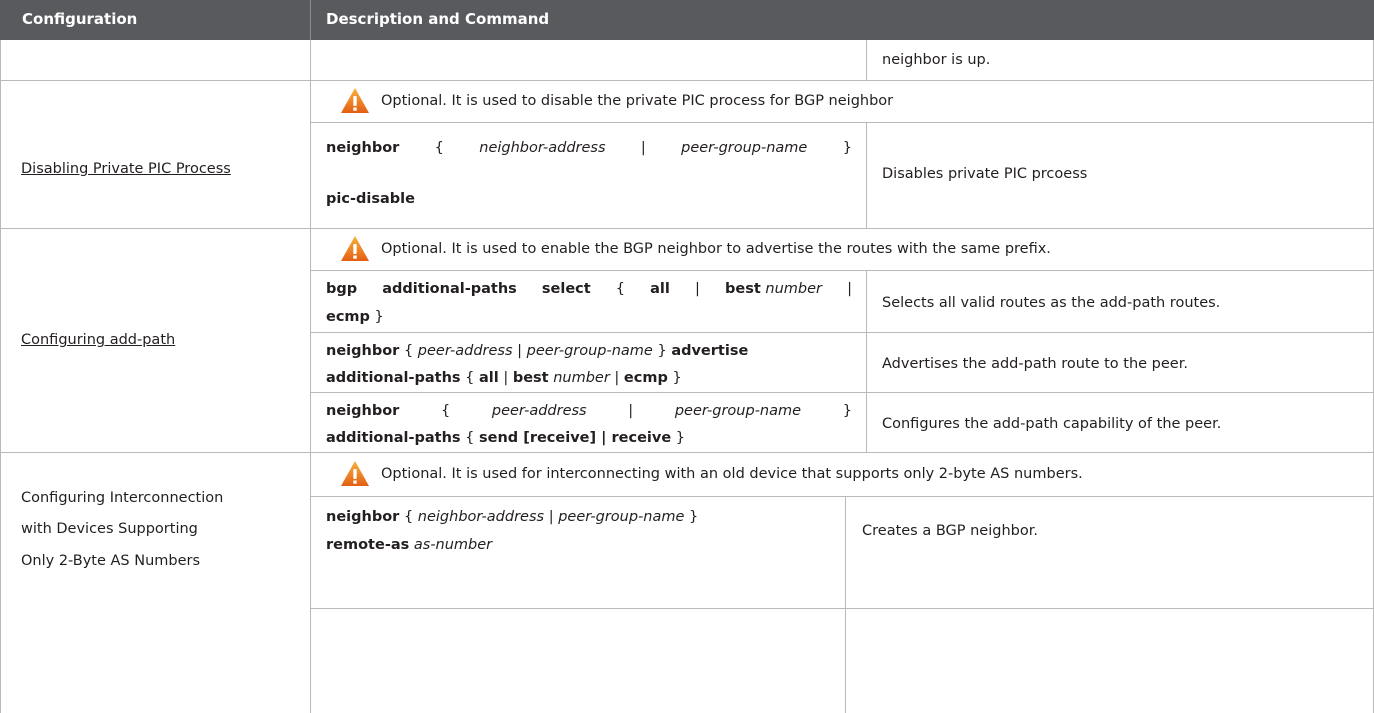 This screenshot has width=1374, height=713. What do you see at coordinates (355, 317) in the screenshot?
I see `add-path-cmd1-line2: ecmp }` at bounding box center [355, 317].